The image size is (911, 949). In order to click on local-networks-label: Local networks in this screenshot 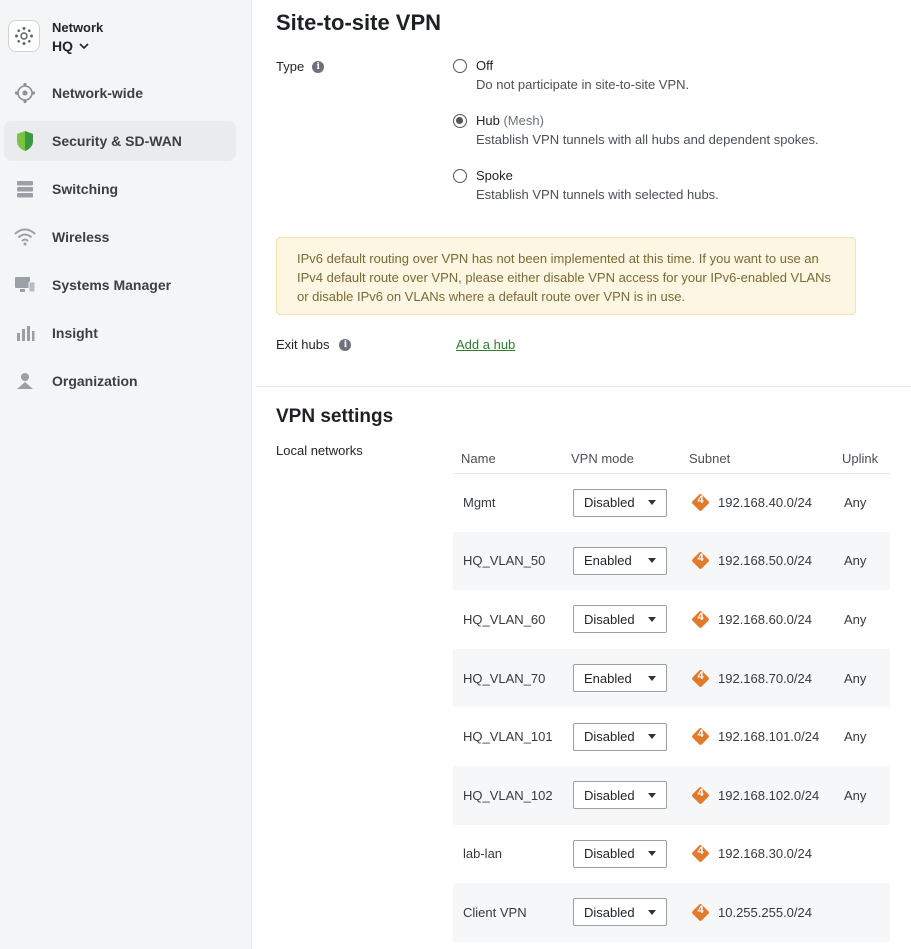, I will do `click(319, 450)`.